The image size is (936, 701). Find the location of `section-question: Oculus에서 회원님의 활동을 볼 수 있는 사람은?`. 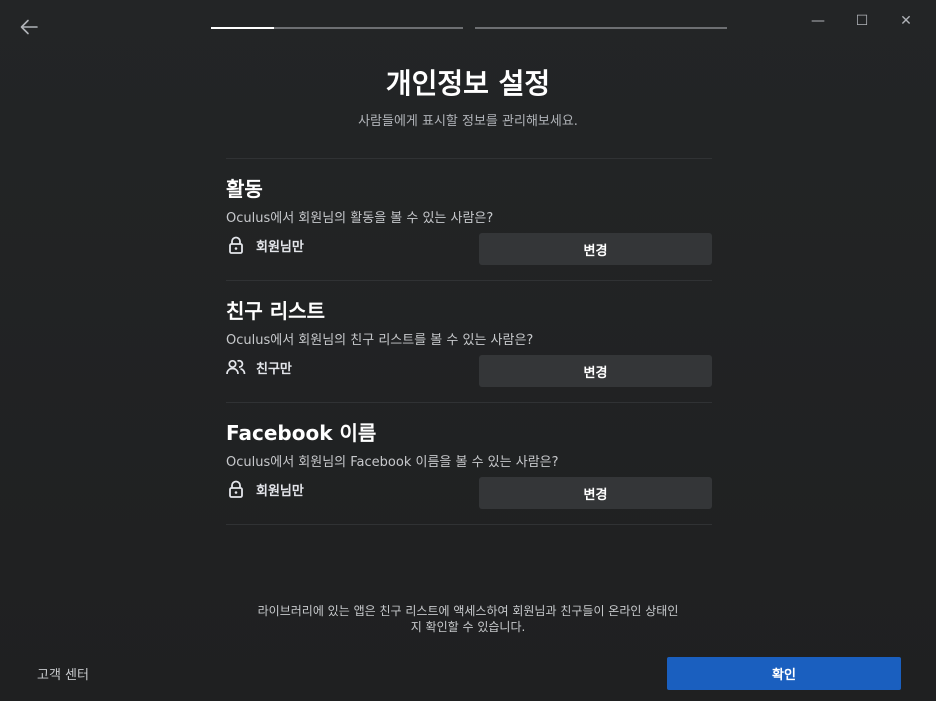

section-question: Oculus에서 회원님의 활동을 볼 수 있는 사람은? is located at coordinates (360, 218).